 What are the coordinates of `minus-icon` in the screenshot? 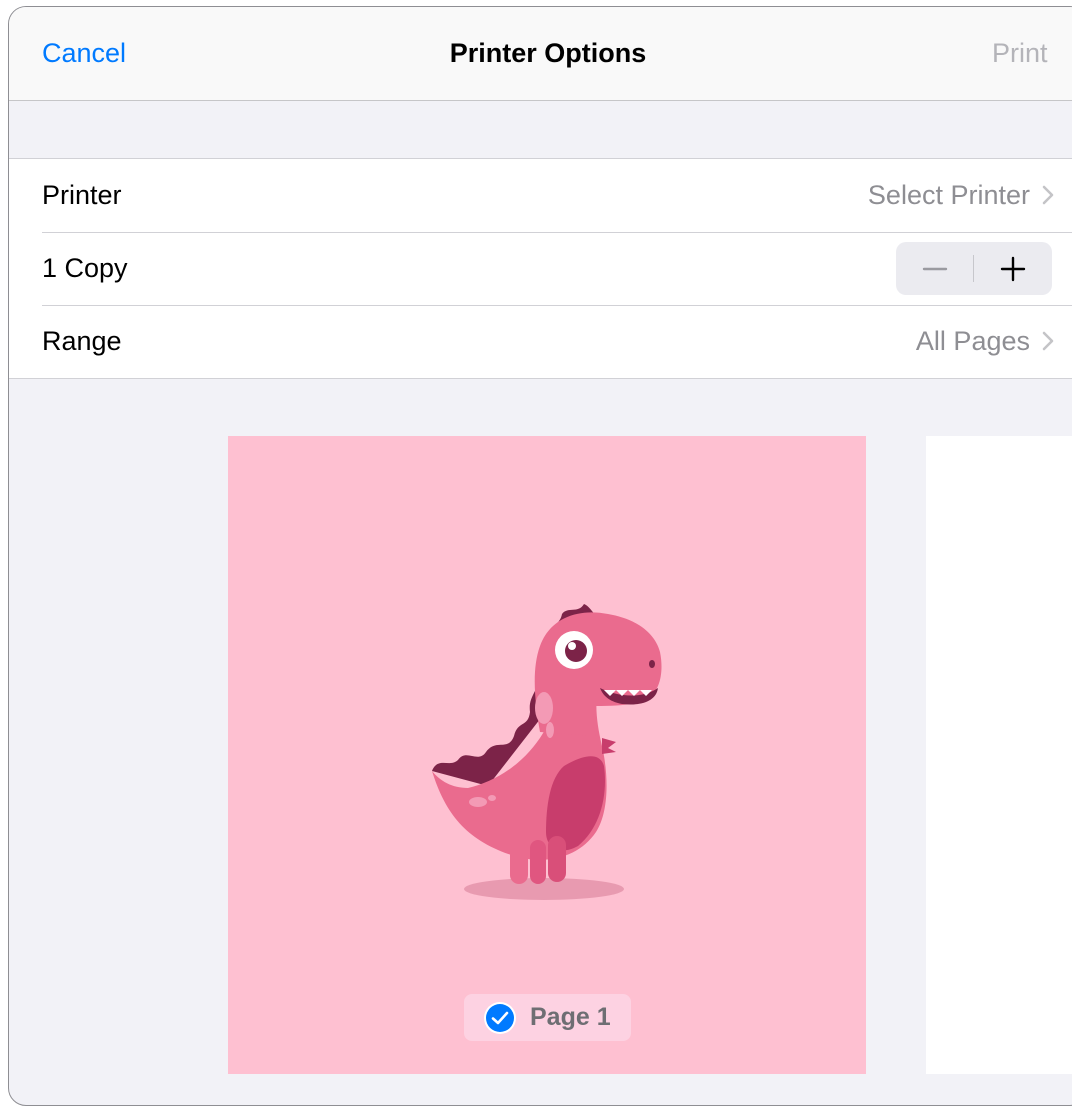 It's located at (935, 268).